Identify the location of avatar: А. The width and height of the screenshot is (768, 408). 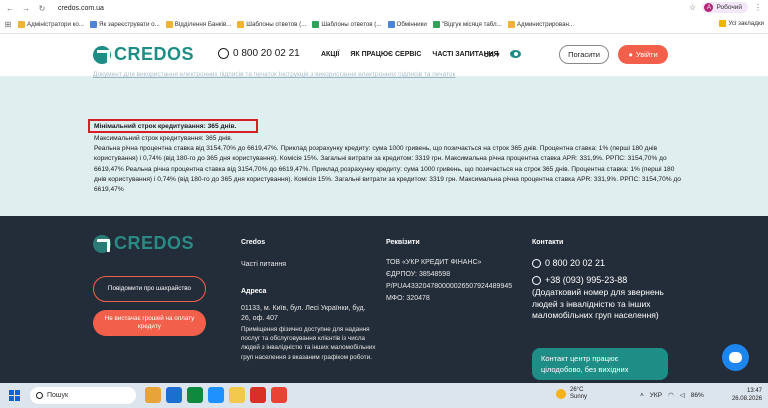
(709, 7).